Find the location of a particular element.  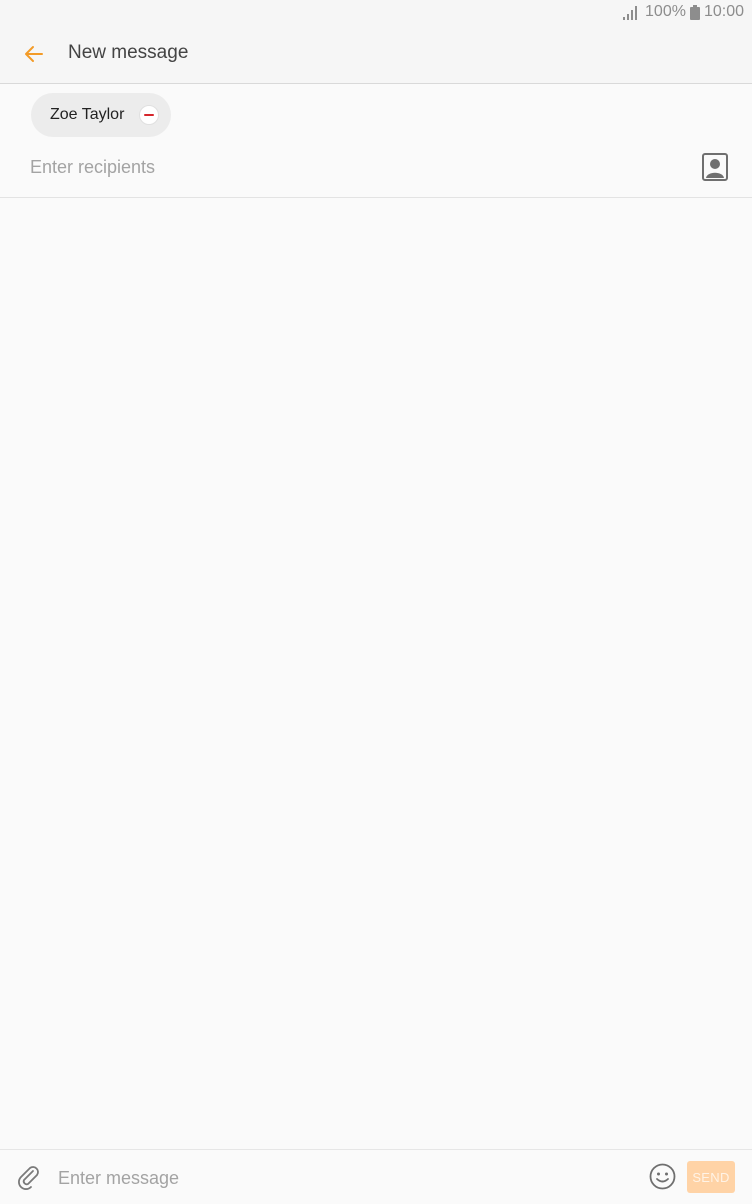

recipient-chip: Zoe Taylor is located at coordinates (101, 115).